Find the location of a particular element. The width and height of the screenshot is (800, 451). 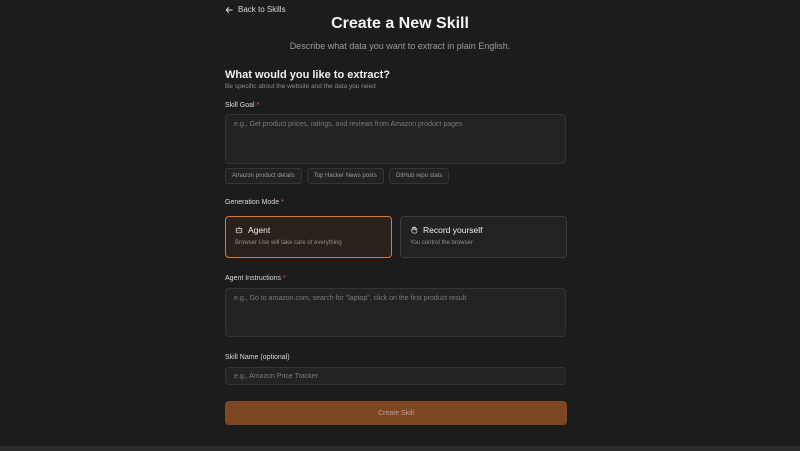

skill-goal-label-text: Skill Goal is located at coordinates (240, 105).